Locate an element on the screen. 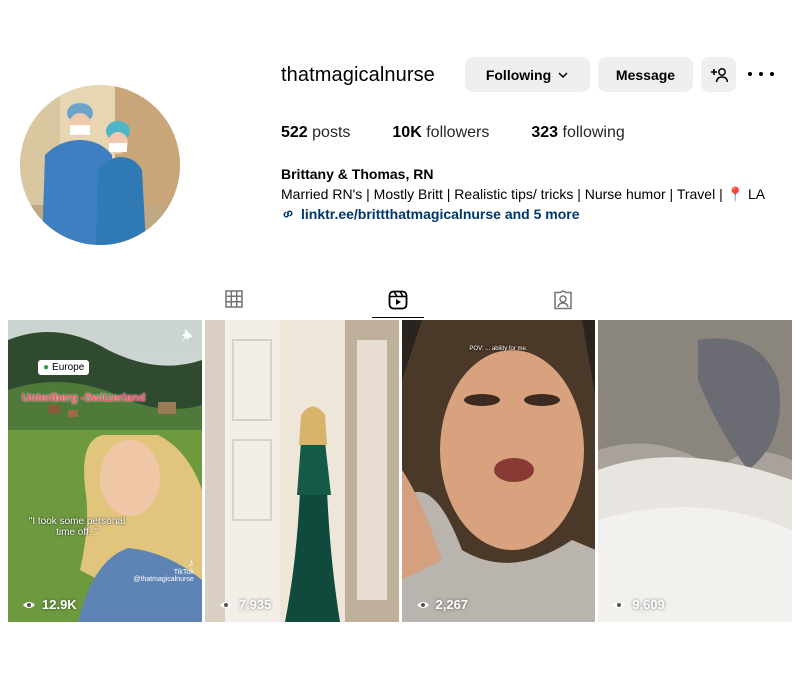 The width and height of the screenshot is (800, 700). profile-stats: 522 posts 10K followers 323 following is located at coordinates (474, 133).